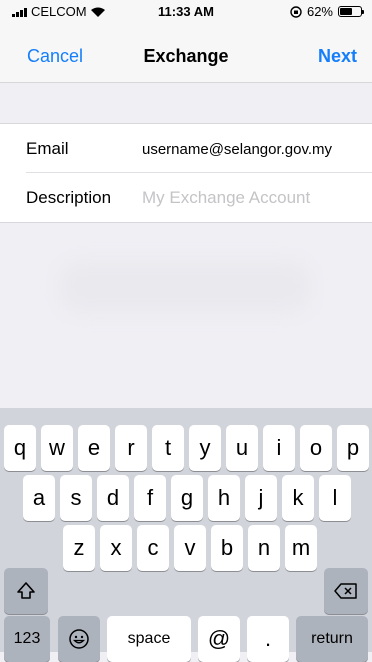 The height and width of the screenshot is (662, 372). Describe the element at coordinates (186, 11) in the screenshot. I see `status-bar: CELCOM 11:33 AM 62%` at that location.